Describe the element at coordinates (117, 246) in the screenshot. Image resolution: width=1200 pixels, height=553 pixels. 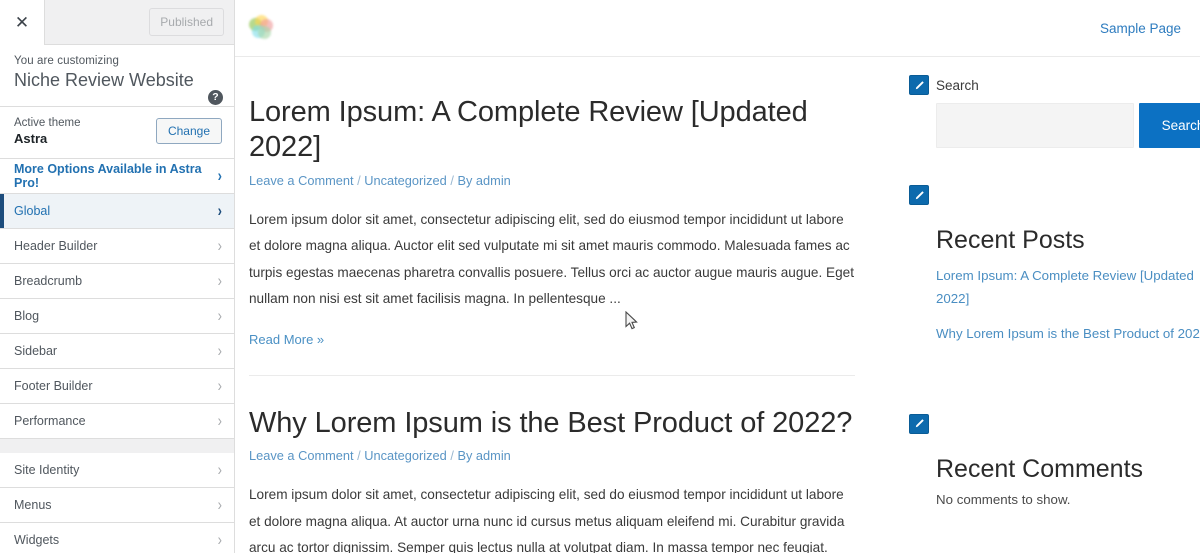
I see `sidebar-item-header-builder: Header Builder ›` at that location.